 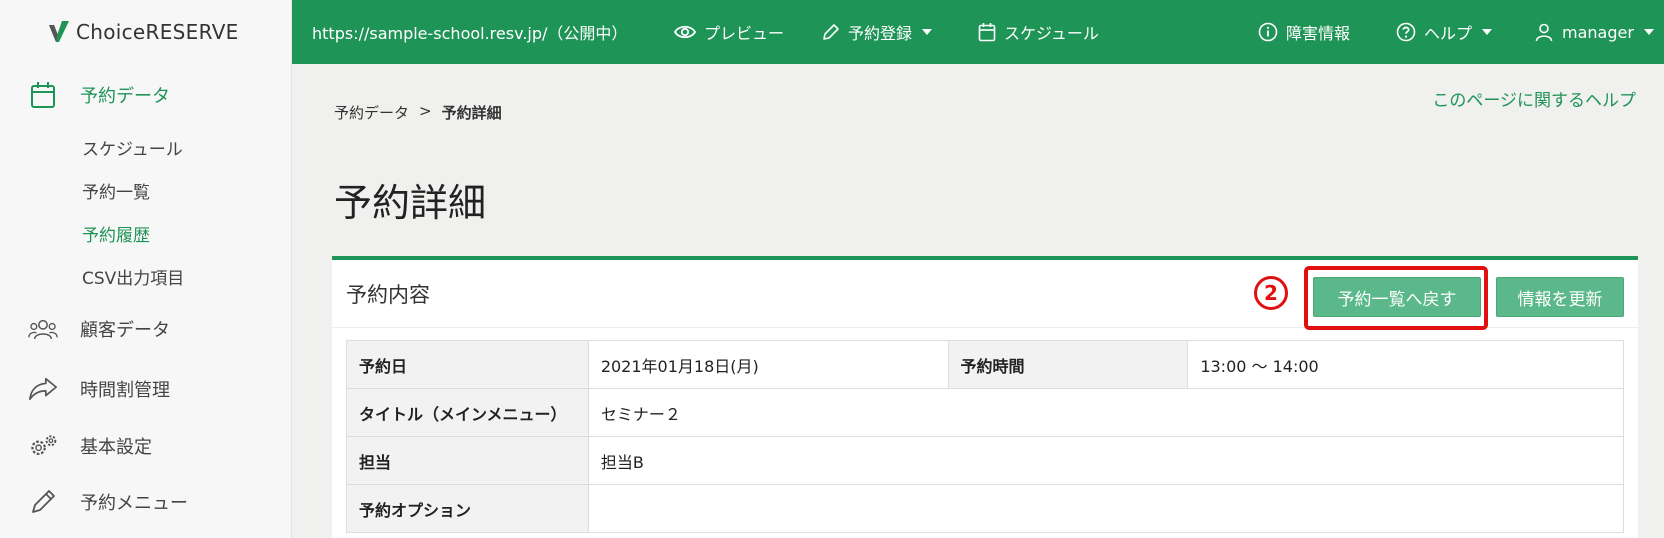 I want to click on user-icon, so click(x=1544, y=32).